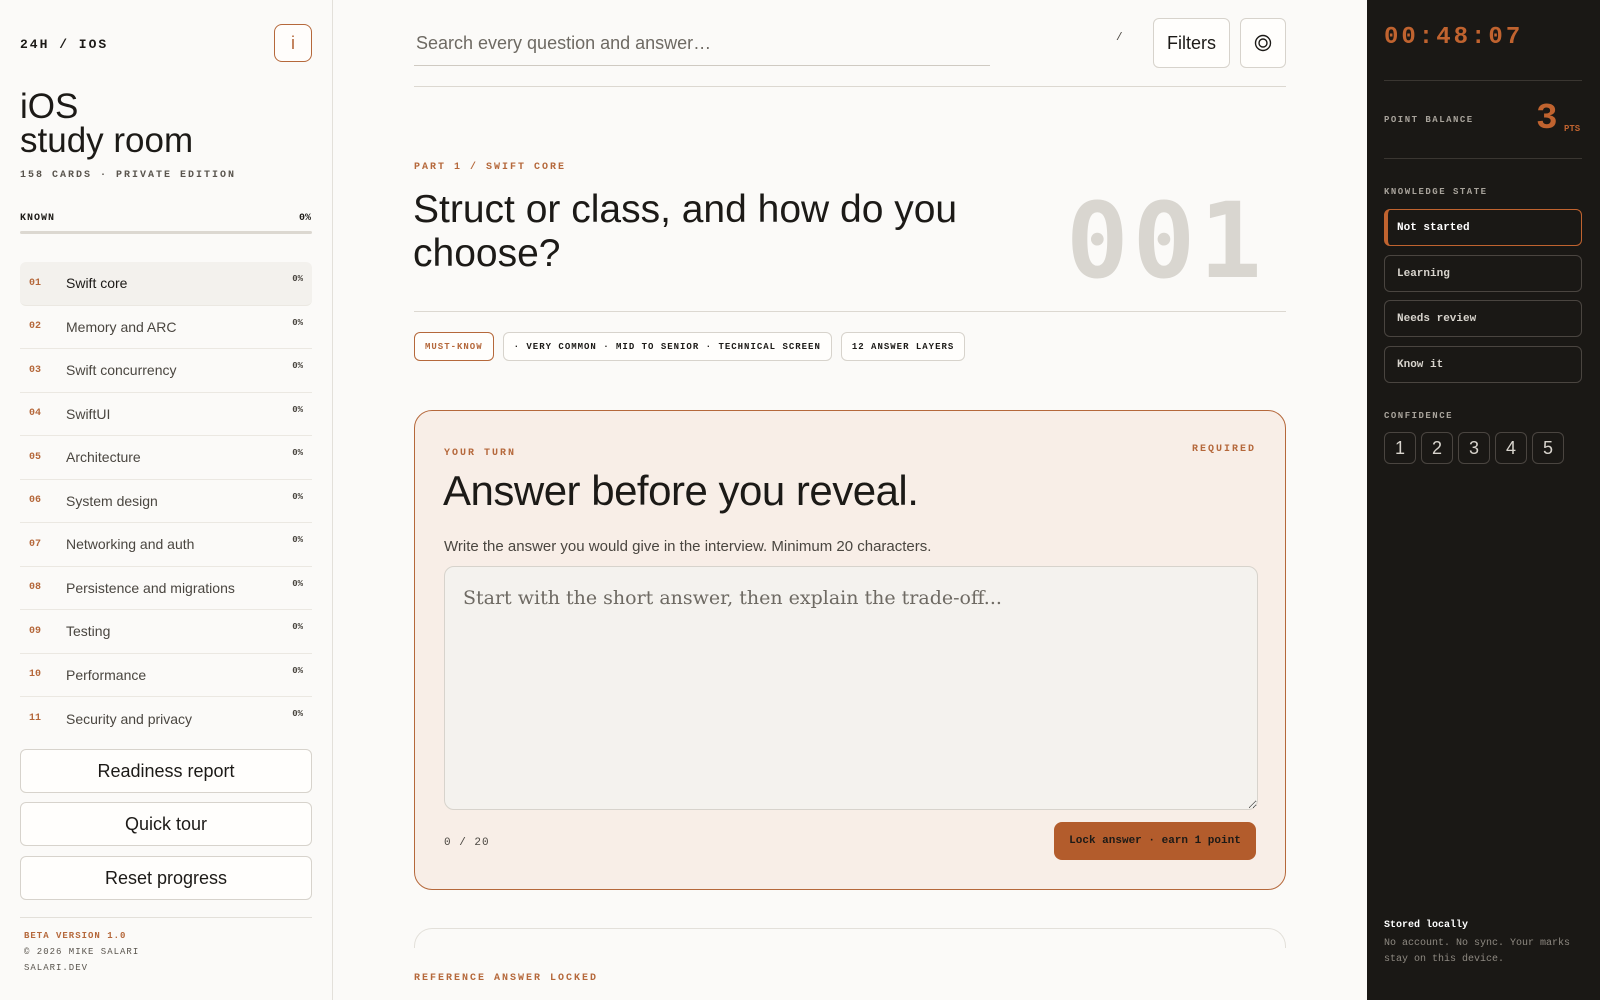 This screenshot has height=1000, width=1600. What do you see at coordinates (107, 140) in the screenshot?
I see `app-title-line2: study room` at bounding box center [107, 140].